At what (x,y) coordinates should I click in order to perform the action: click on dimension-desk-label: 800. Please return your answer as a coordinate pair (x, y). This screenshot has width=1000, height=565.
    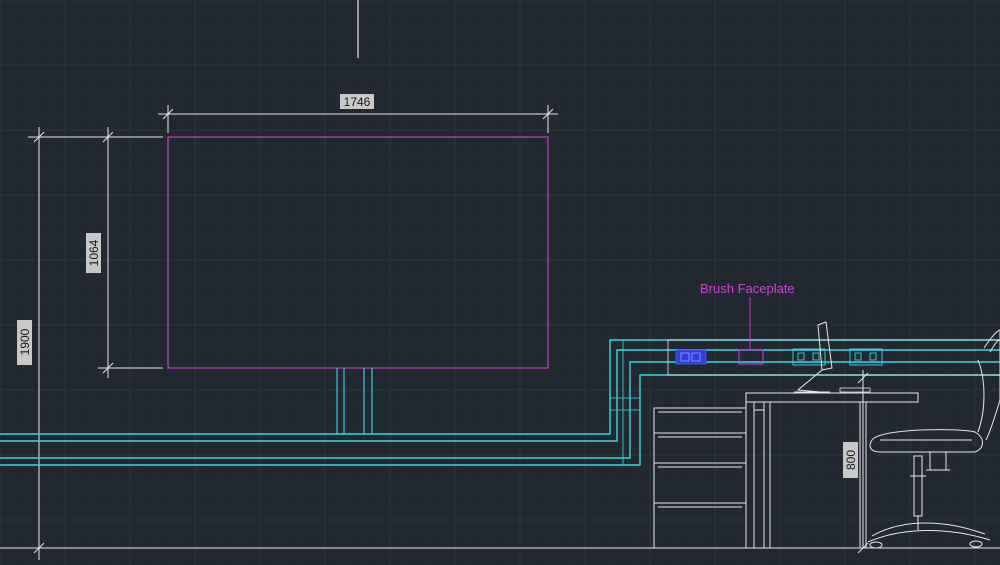
    Looking at the image, I should click on (851, 460).